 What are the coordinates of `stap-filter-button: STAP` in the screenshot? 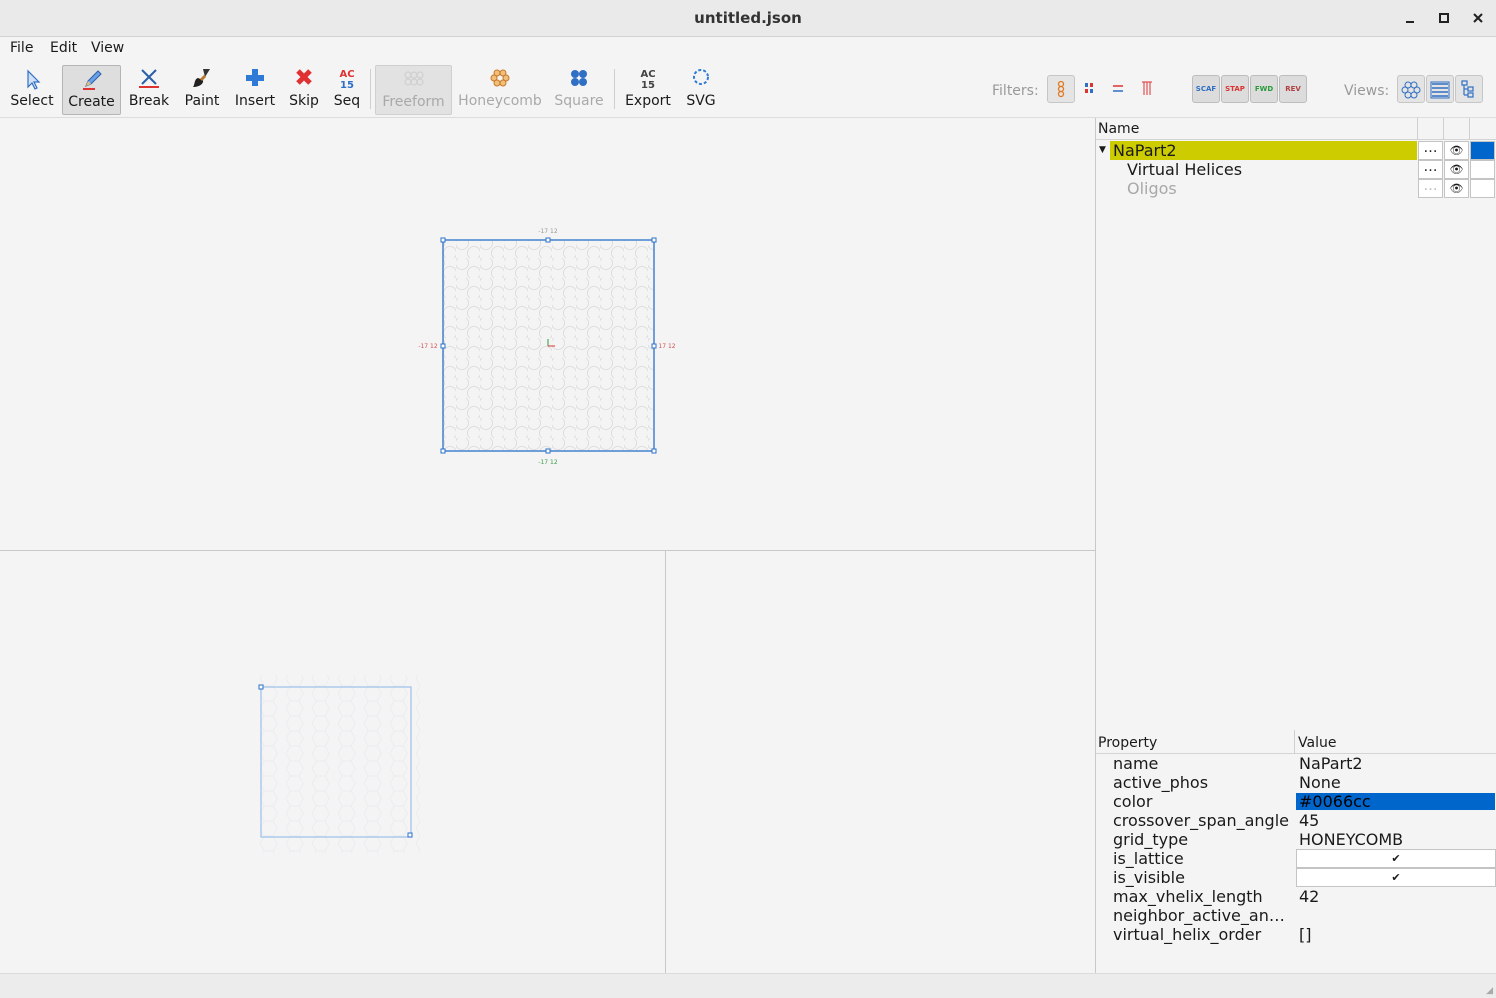 It's located at (1235, 89).